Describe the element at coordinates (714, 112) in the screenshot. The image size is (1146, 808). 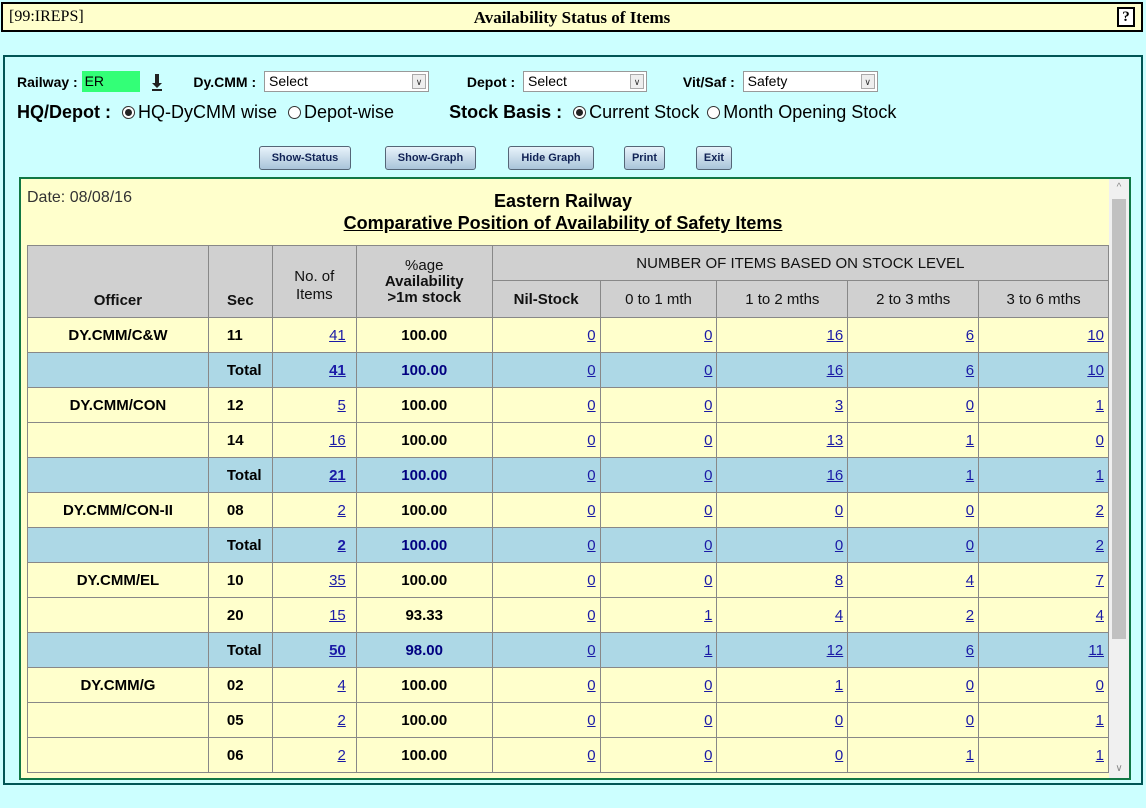
I see `month-opening-radio` at that location.